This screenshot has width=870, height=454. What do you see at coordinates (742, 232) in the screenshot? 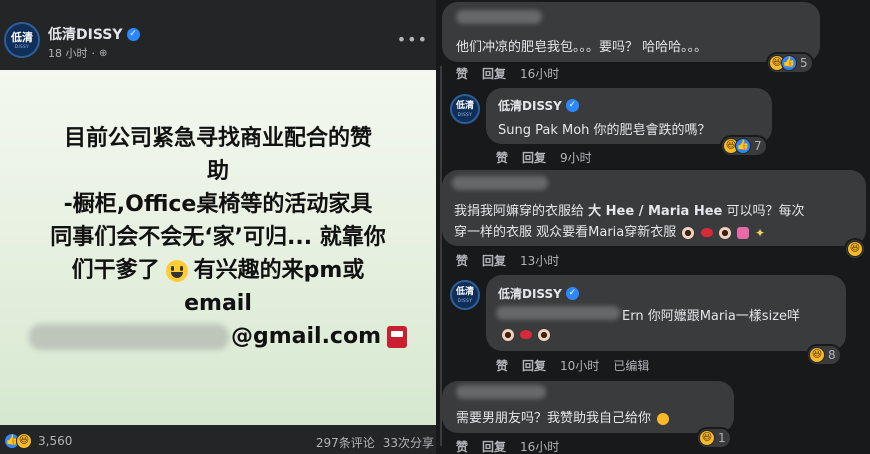
I see `nail-polish-emoji-icon` at bounding box center [742, 232].